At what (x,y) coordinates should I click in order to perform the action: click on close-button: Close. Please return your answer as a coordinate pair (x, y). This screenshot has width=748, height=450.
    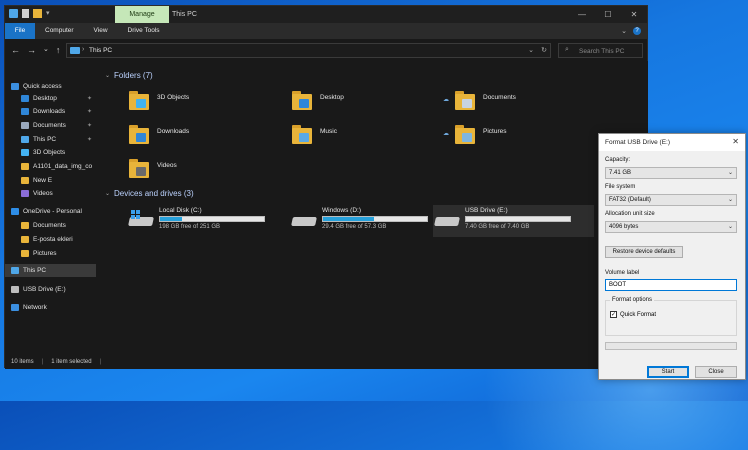
    Looking at the image, I should click on (716, 372).